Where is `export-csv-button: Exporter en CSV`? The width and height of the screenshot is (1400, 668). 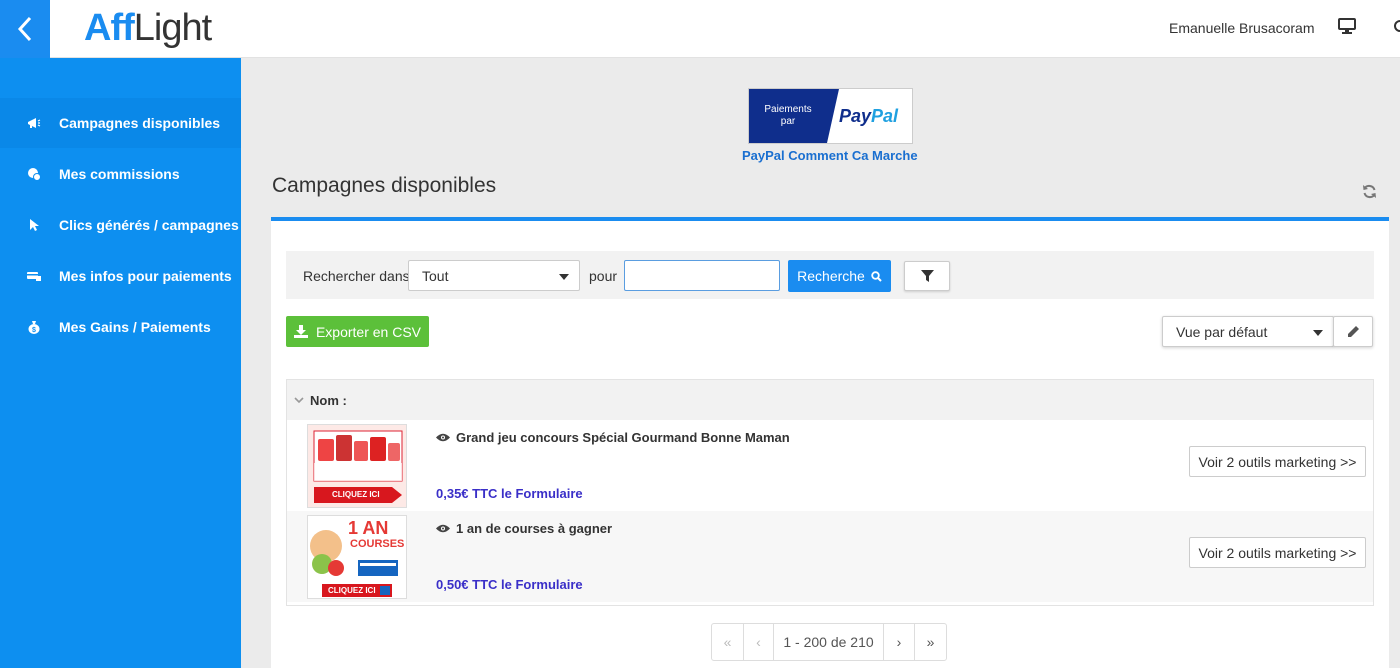
export-csv-button: Exporter en CSV is located at coordinates (357, 331).